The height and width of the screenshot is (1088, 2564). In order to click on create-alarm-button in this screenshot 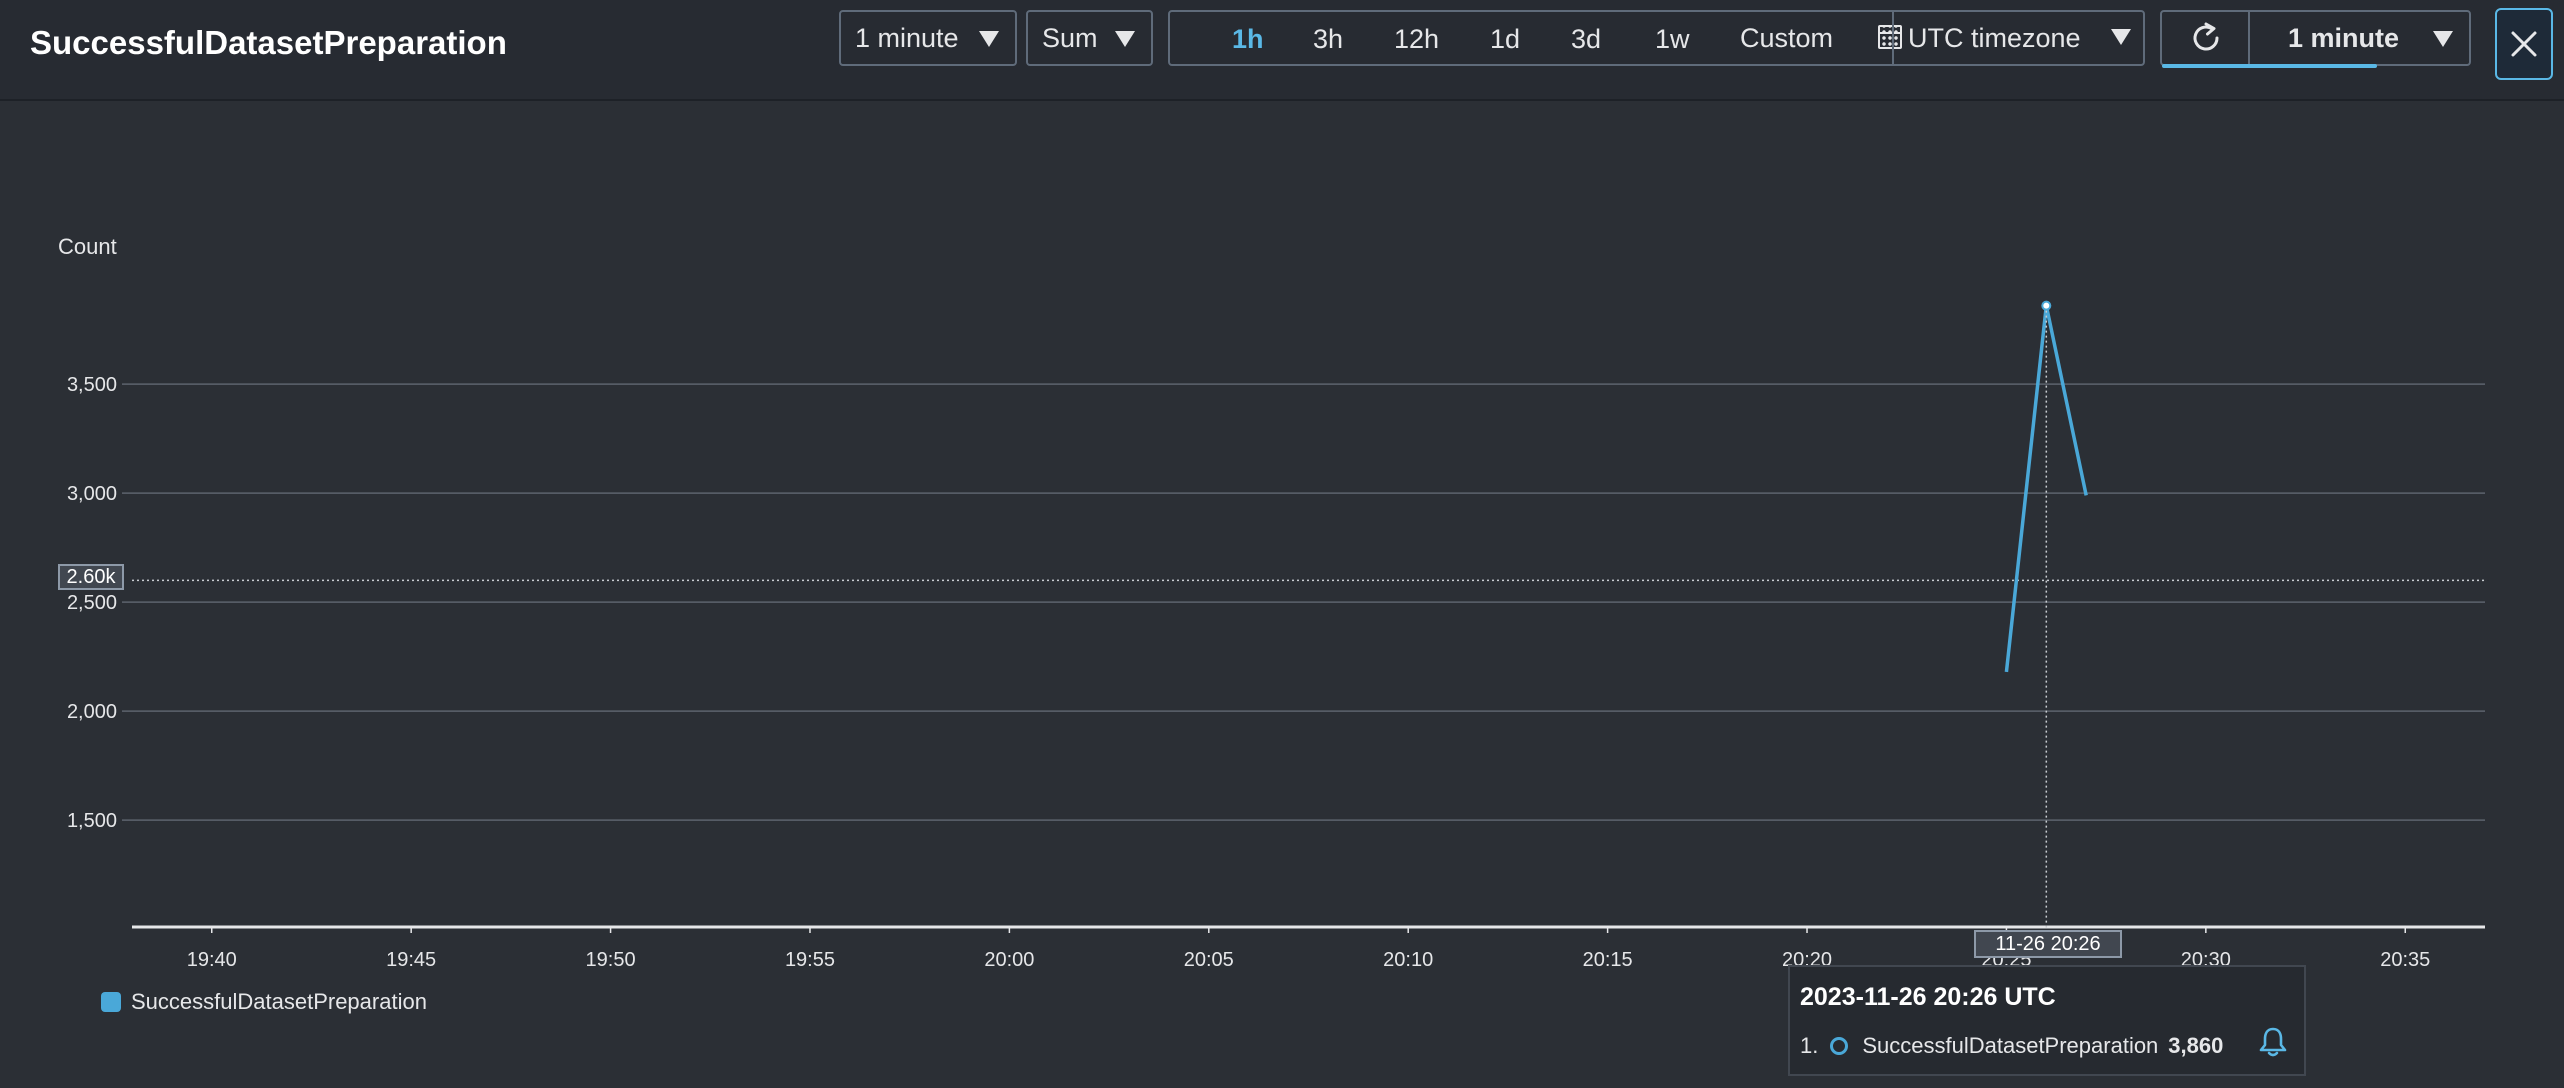, I will do `click(2273, 1045)`.